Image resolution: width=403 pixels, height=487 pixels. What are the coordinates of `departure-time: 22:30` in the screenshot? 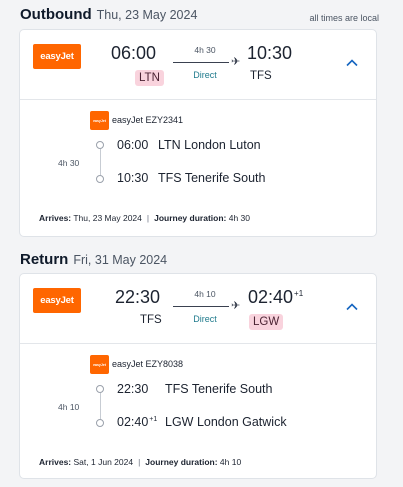 It's located at (138, 297).